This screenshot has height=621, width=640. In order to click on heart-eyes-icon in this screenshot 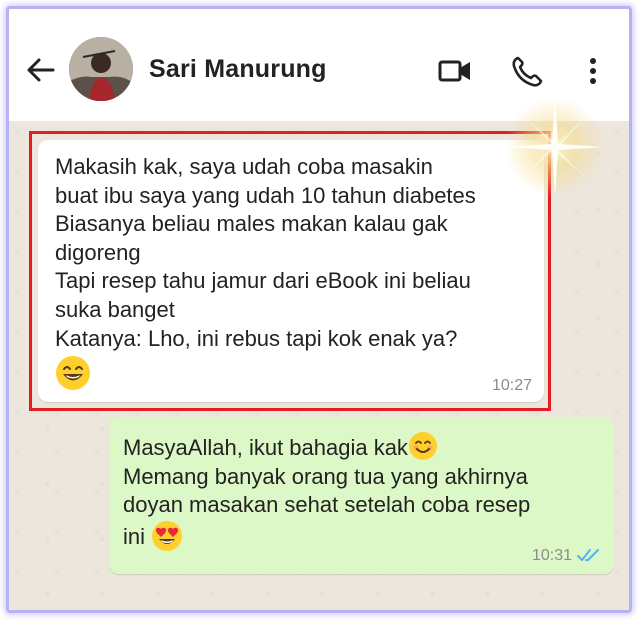, I will do `click(167, 535)`.